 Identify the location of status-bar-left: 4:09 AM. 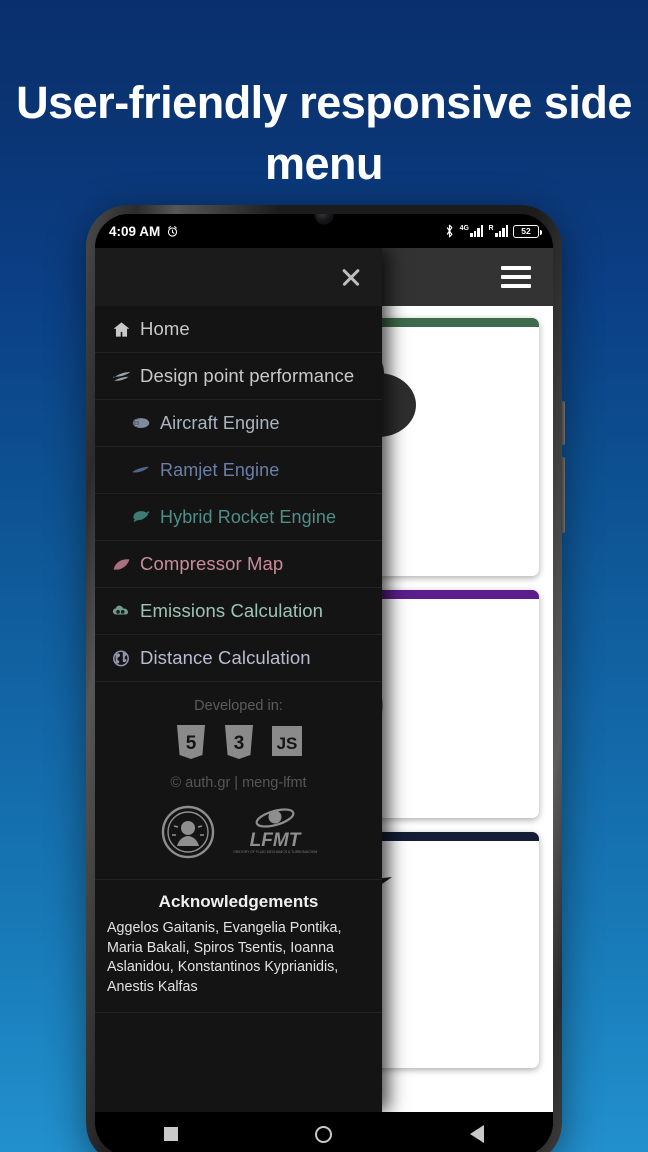
(144, 231).